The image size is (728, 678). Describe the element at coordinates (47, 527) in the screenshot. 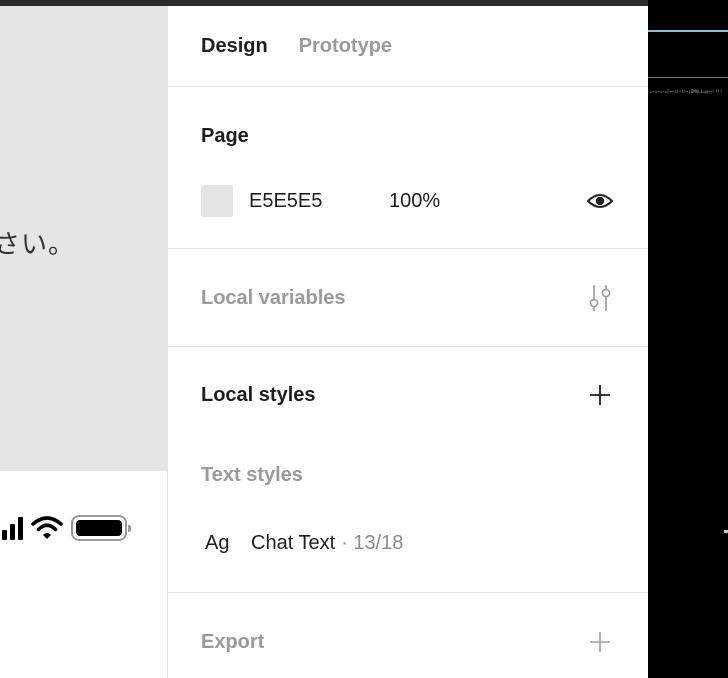

I see `wifi-icon` at that location.